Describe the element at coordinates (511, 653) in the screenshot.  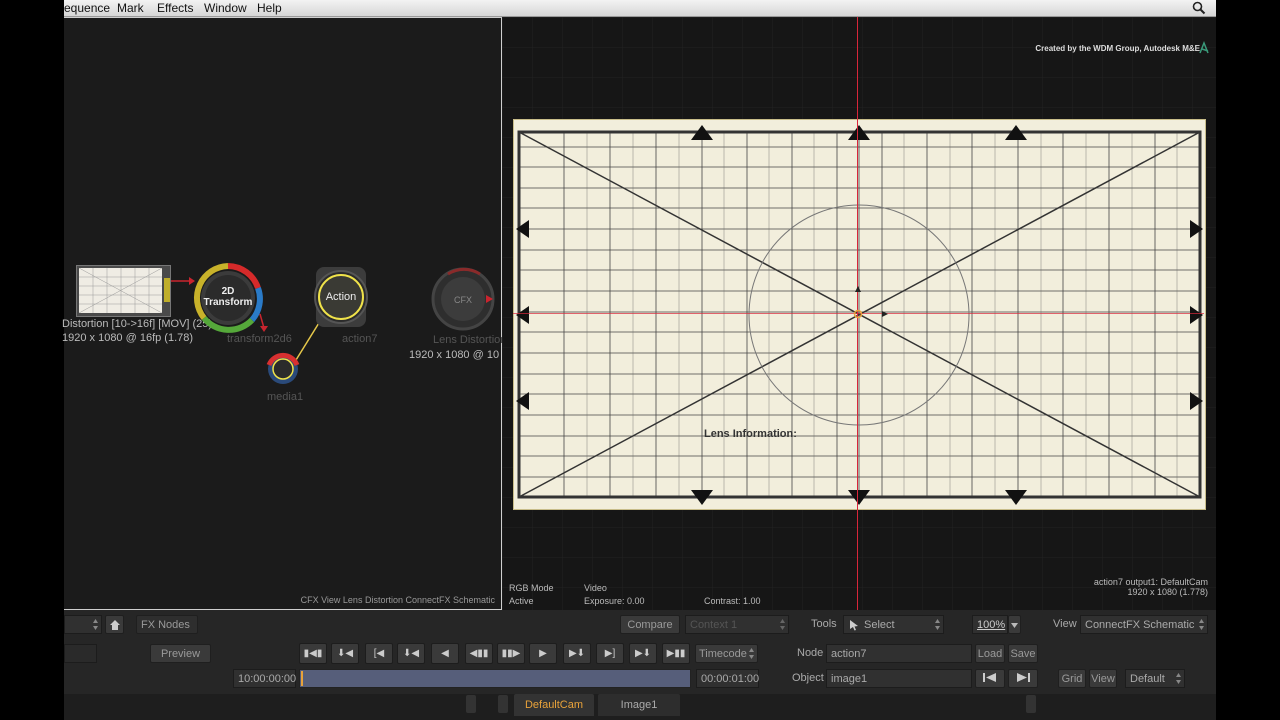
I see `step-forward-button: ▮▮▶` at that location.